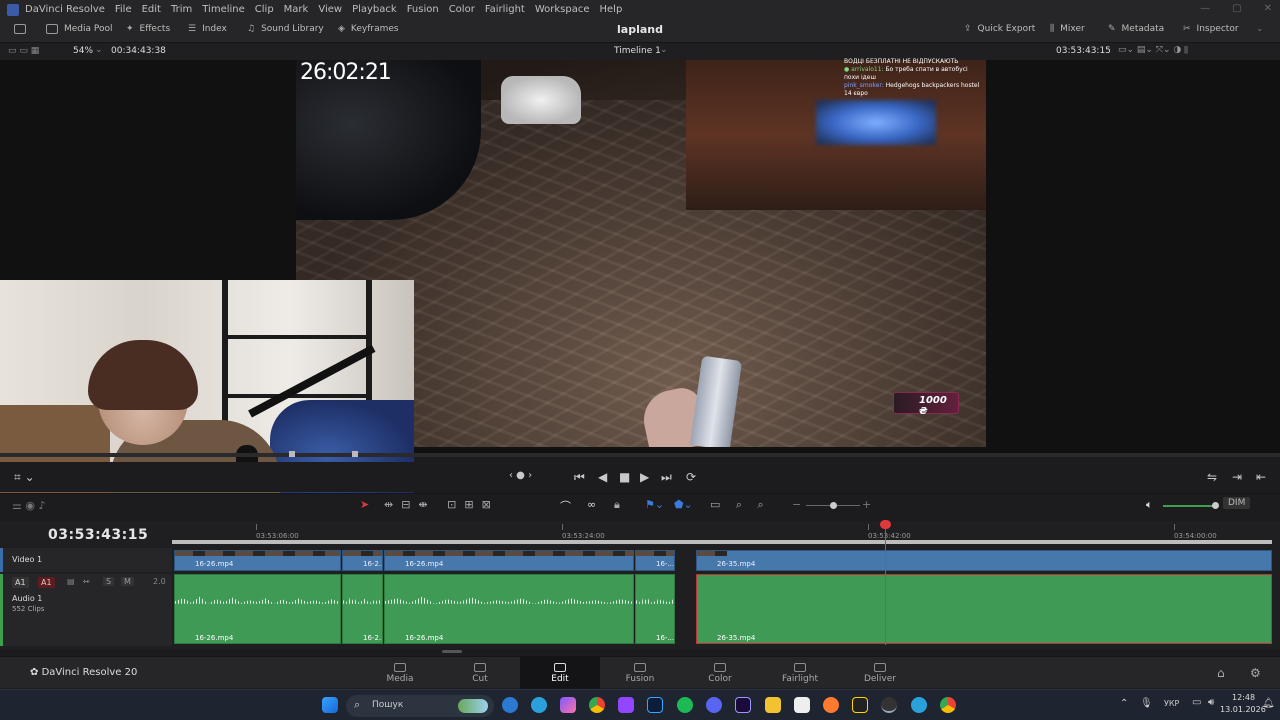 This screenshot has height=720, width=1280. Describe the element at coordinates (28, 505) in the screenshot. I see `timeline-options-icon: ⚌ ◉ ♪` at that location.